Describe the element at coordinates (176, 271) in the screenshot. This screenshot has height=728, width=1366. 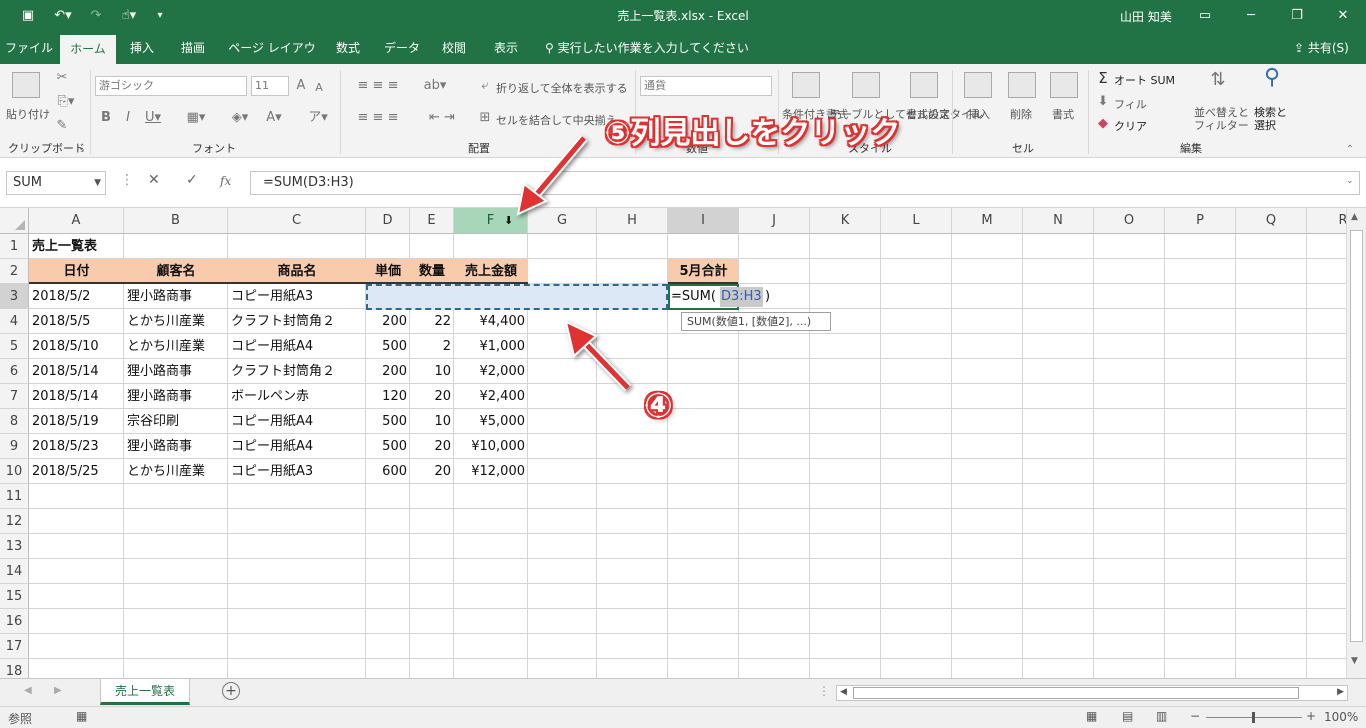
I see `table-header-cell: 顧客名` at that location.